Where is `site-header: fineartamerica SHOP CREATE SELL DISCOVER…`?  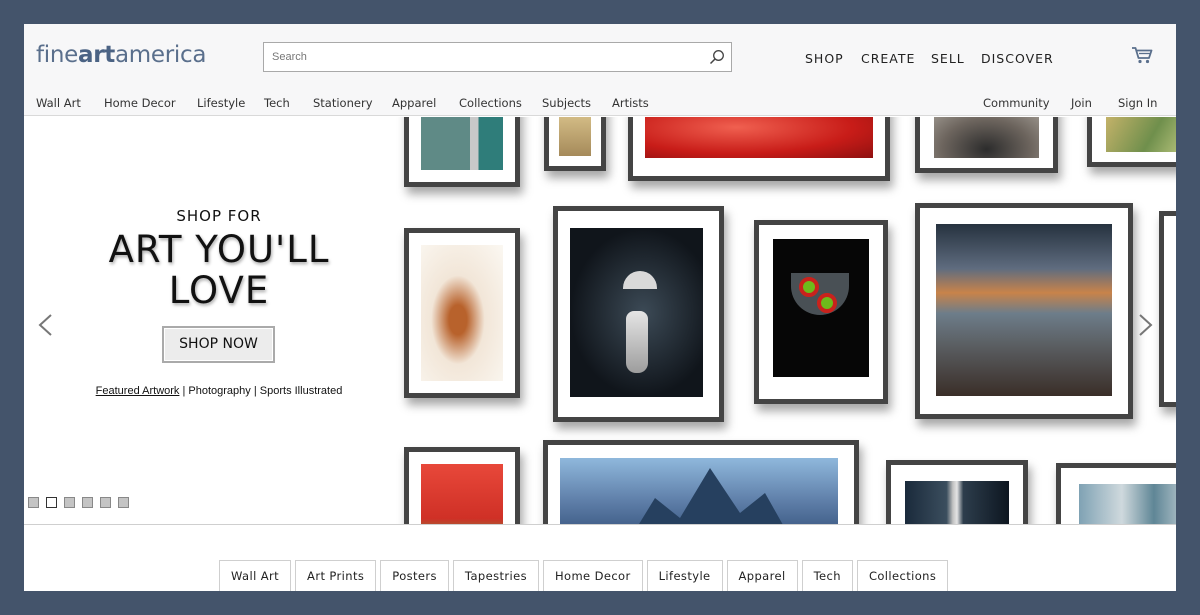 site-header: fineartamerica SHOP CREATE SELL DISCOVER… is located at coordinates (600, 70).